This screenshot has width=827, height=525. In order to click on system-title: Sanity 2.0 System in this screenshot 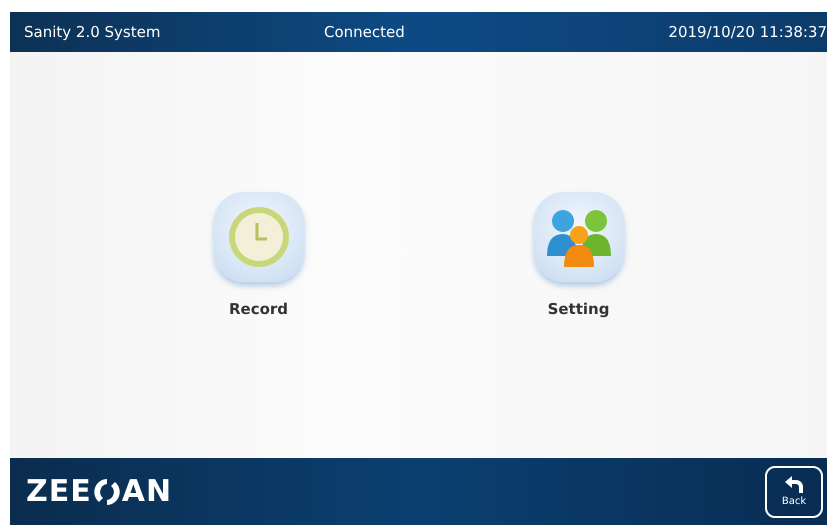, I will do `click(93, 32)`.